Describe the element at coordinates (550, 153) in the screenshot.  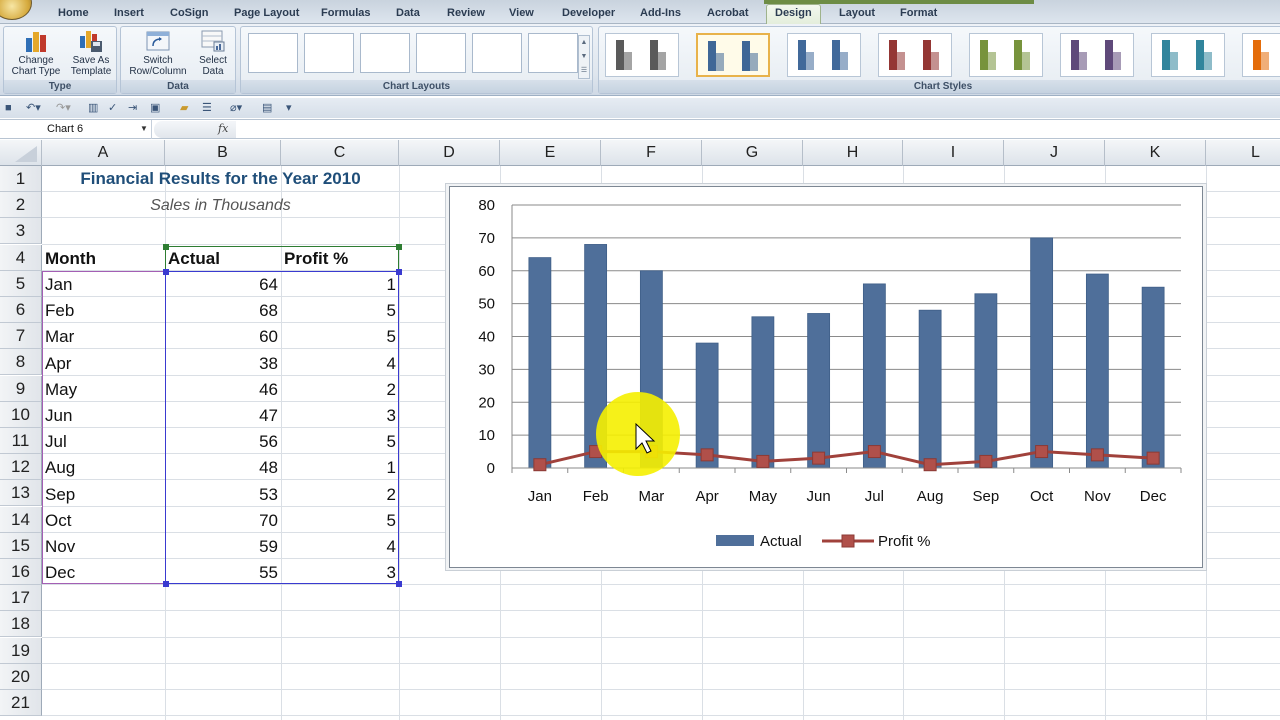
I see `column-header-e: E` at that location.